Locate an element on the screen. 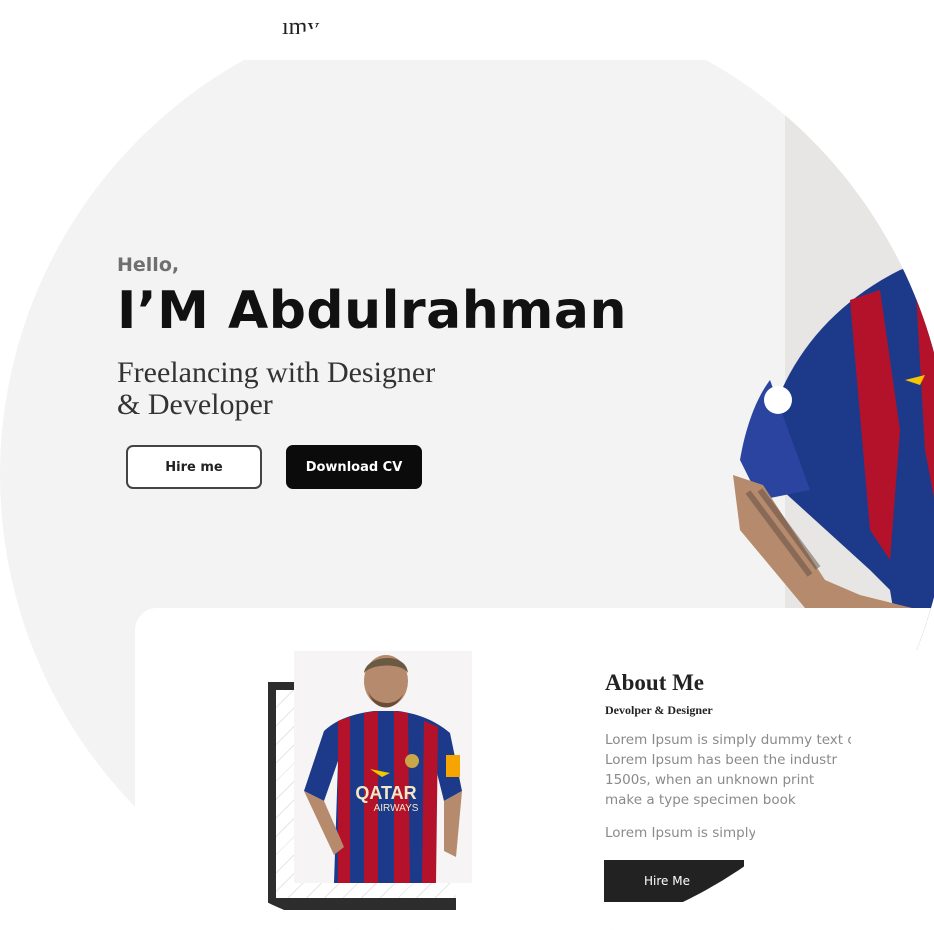  about-player-photo: QATAR AIRWAYS is located at coordinates (383, 767).